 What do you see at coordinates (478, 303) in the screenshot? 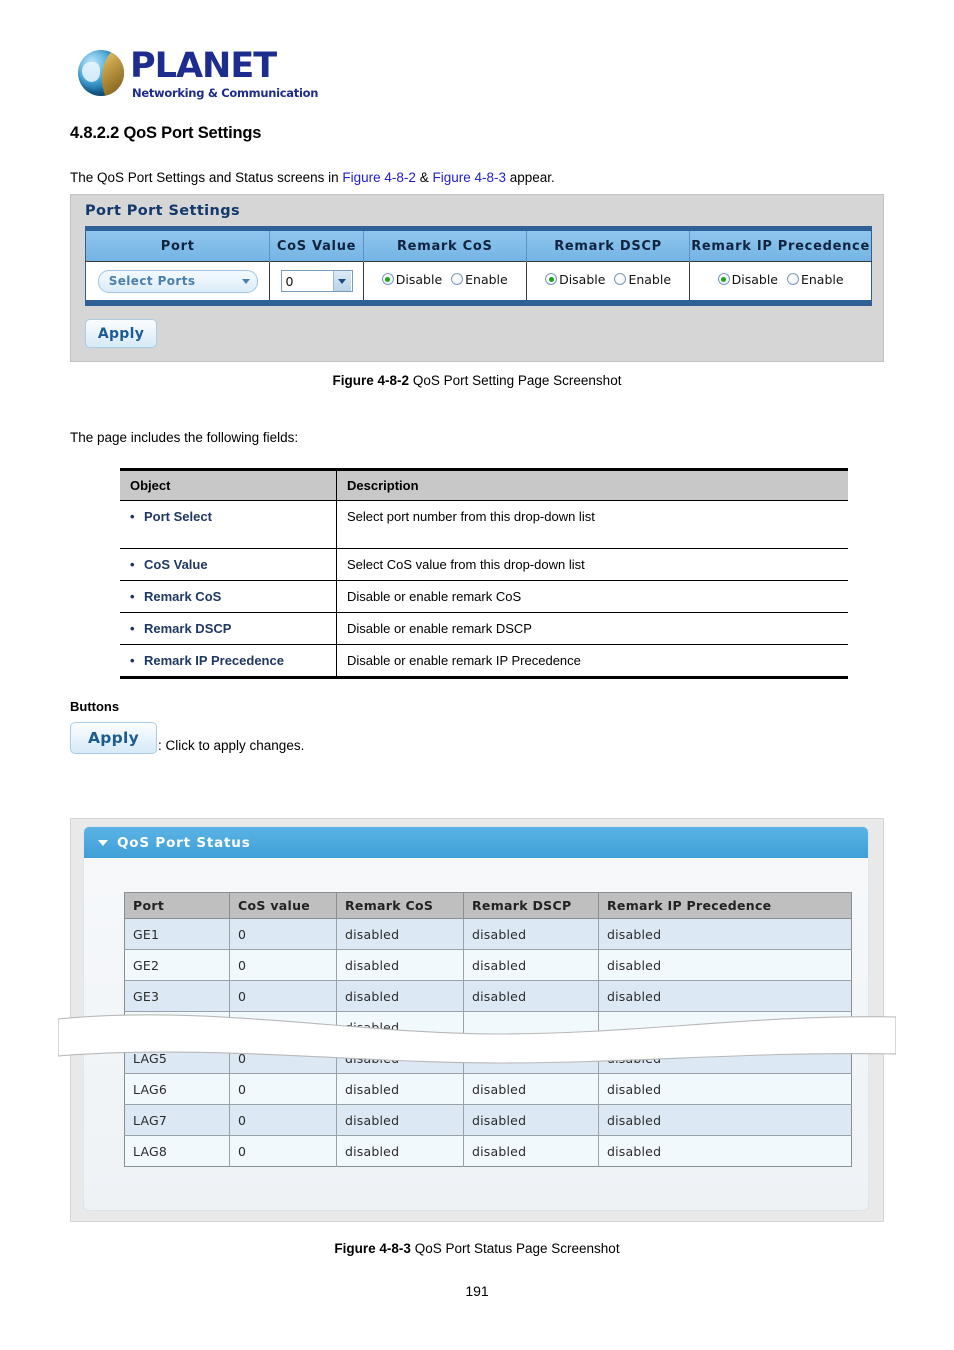
I see `table-bottom-bar` at bounding box center [478, 303].